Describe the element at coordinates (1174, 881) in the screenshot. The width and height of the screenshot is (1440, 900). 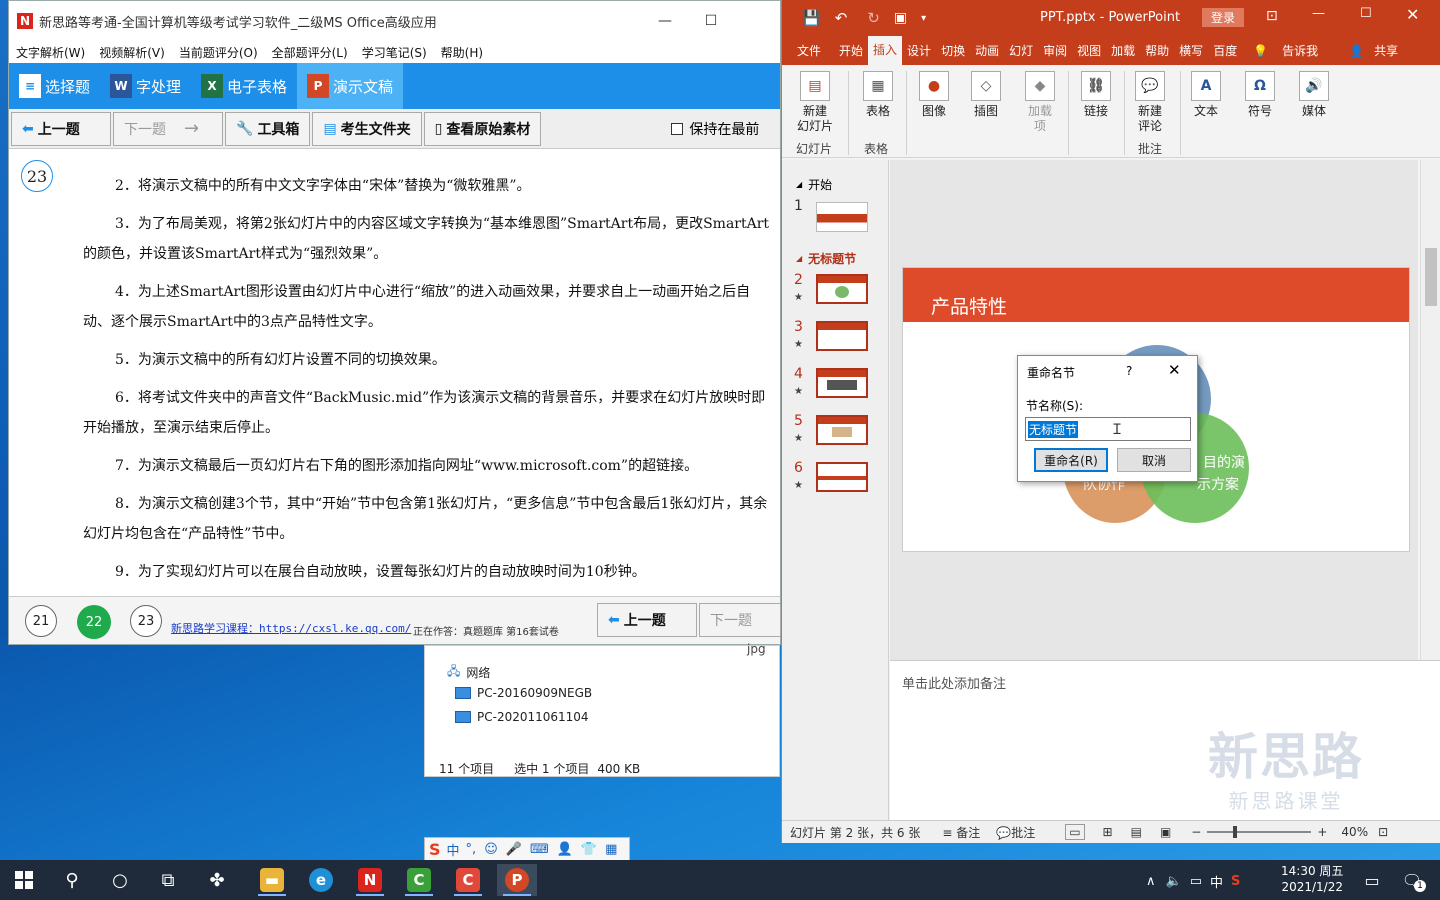
I see `volume-icon: 🔈` at that location.